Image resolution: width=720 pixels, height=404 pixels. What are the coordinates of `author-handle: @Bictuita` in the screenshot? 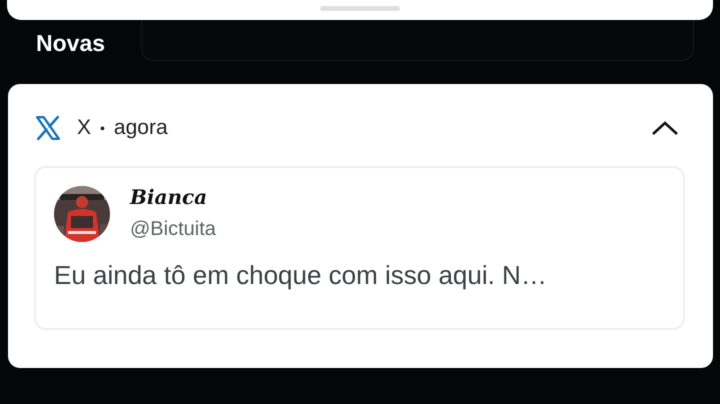 It's located at (173, 229).